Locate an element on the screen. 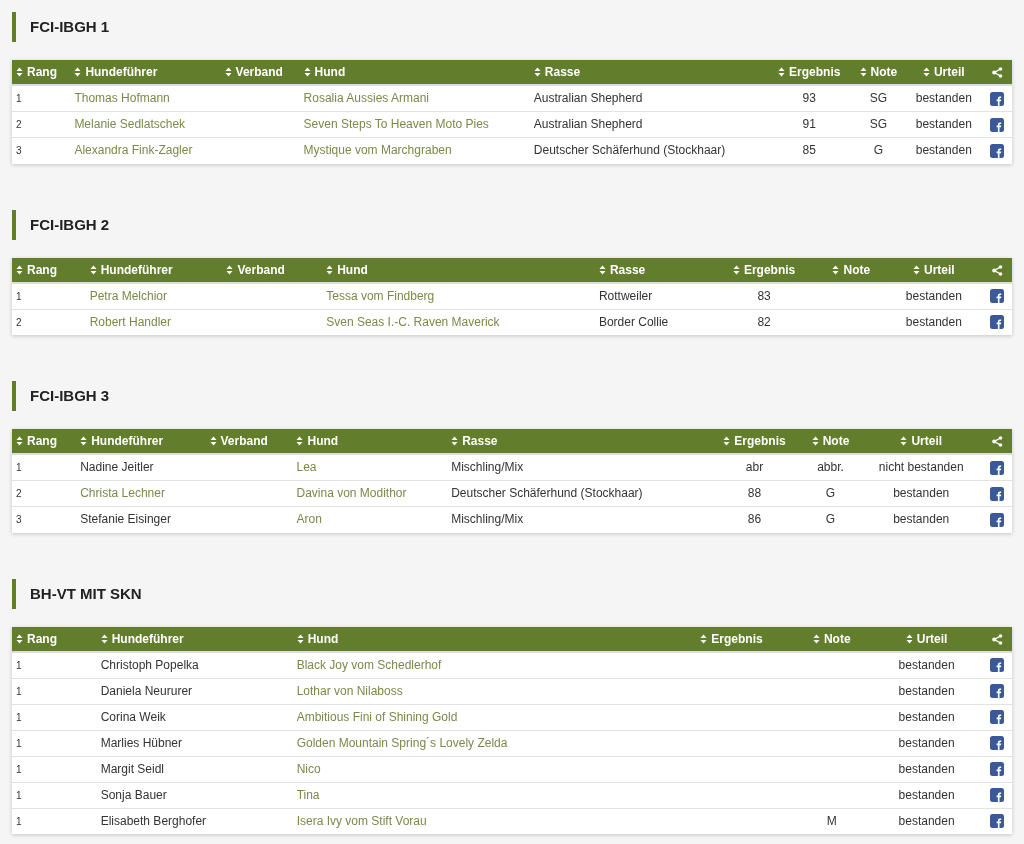 The height and width of the screenshot is (844, 1024). result-cell: 88 is located at coordinates (754, 493).